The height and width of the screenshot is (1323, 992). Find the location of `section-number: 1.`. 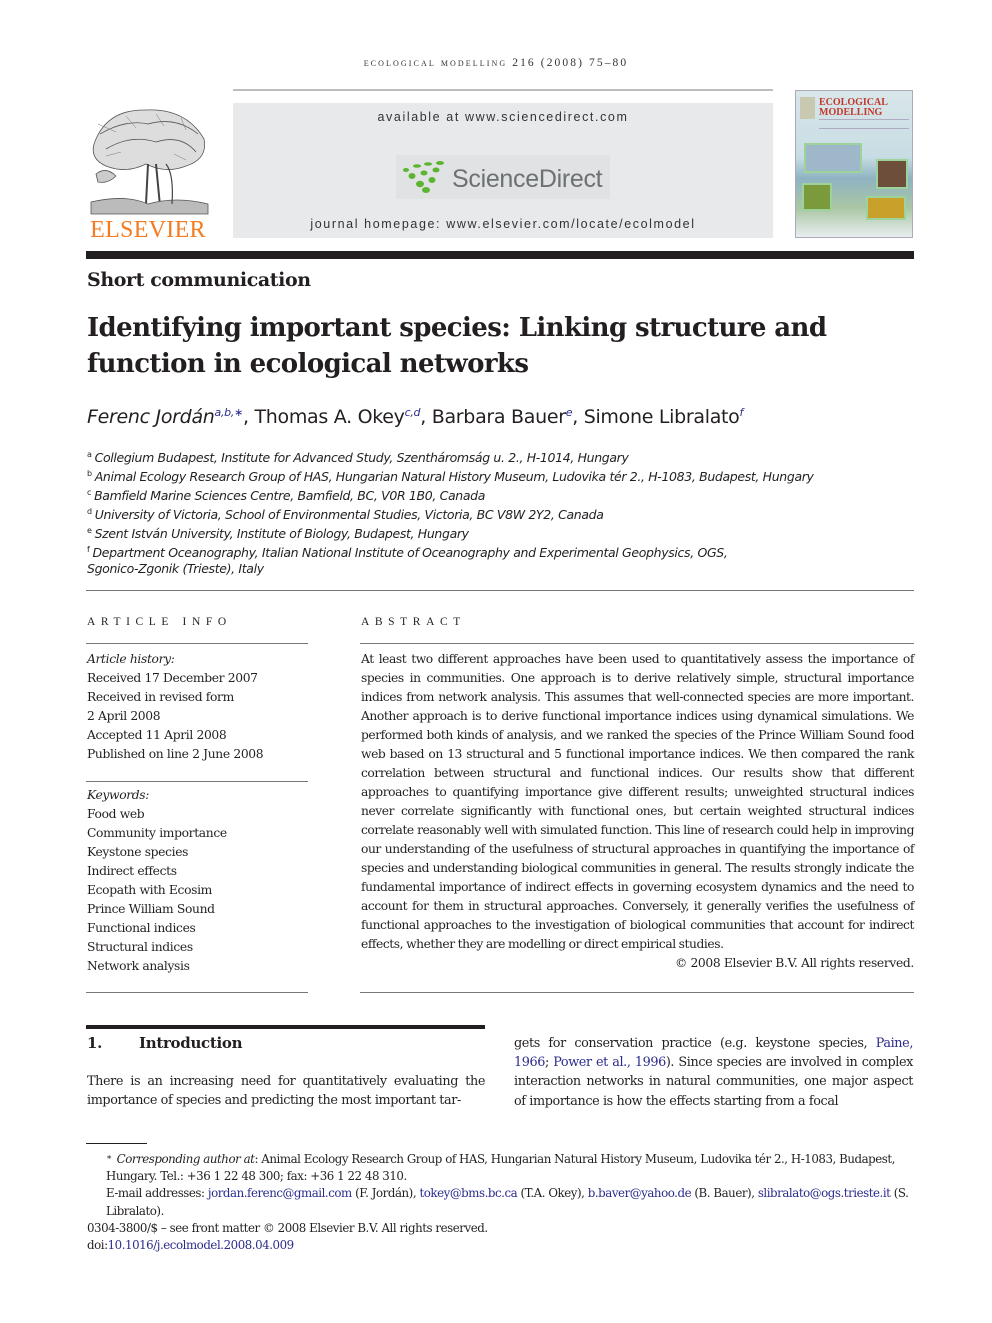

section-number: 1. is located at coordinates (95, 1043).